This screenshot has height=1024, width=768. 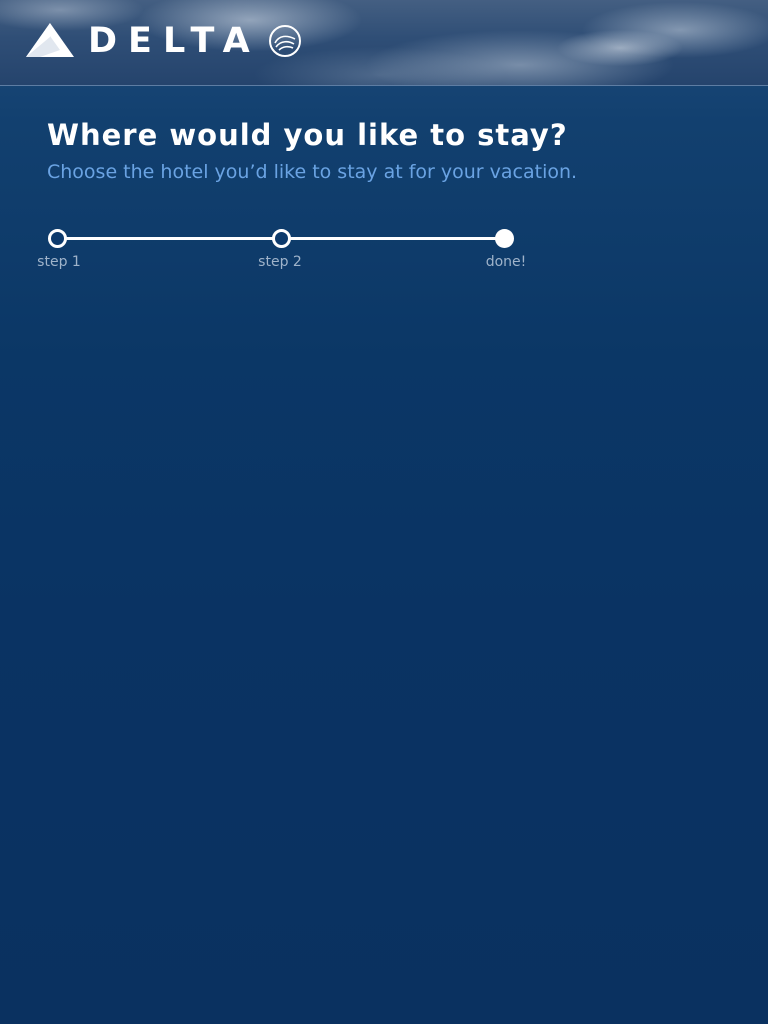 I want to click on step-1-node, so click(x=57, y=238).